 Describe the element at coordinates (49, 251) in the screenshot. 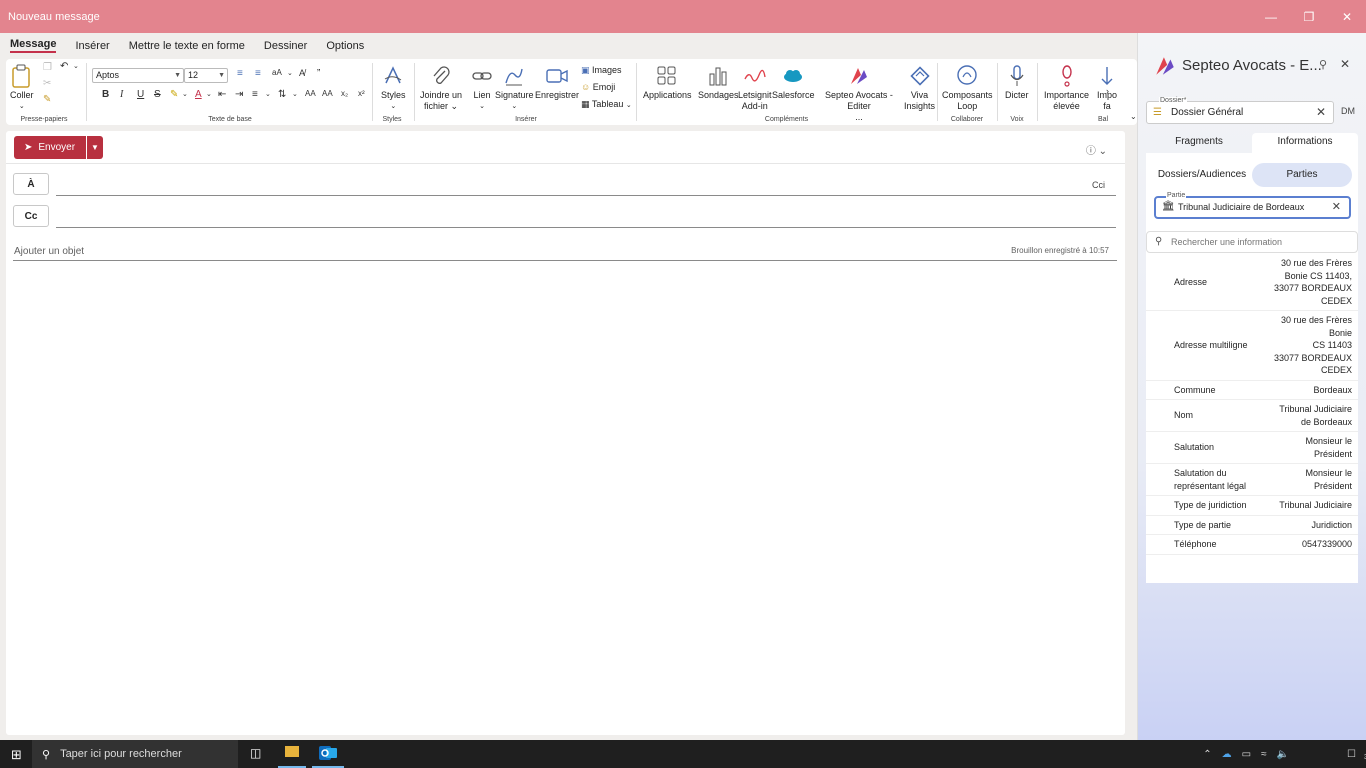

I see `subject-input: Ajouter un objet` at that location.